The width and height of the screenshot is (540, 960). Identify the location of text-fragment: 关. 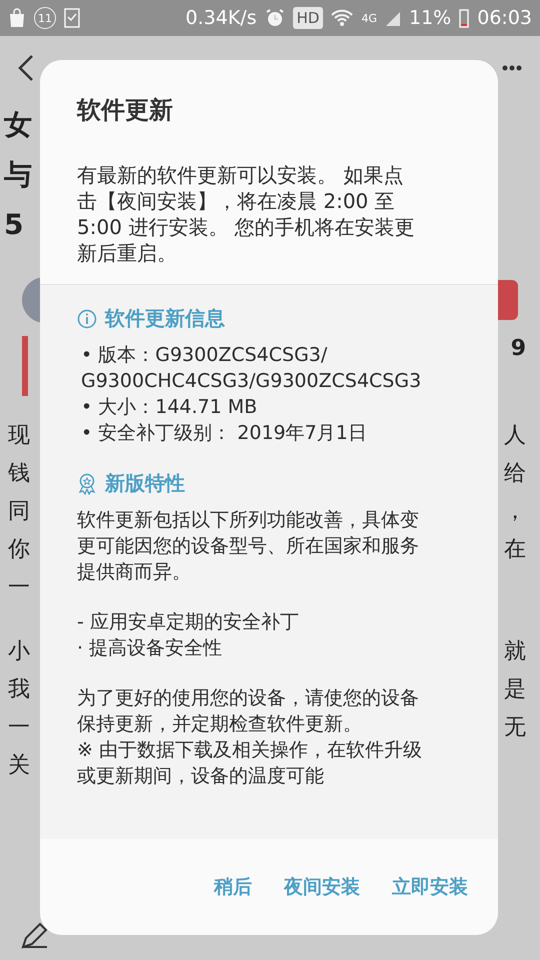
(19, 766).